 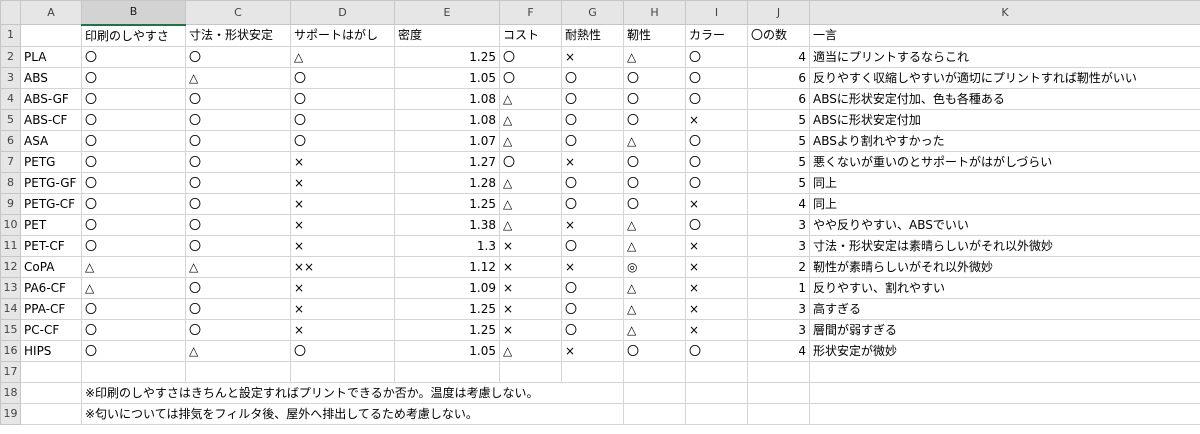 What do you see at coordinates (447, 12) in the screenshot?
I see `column-header-e: E` at bounding box center [447, 12].